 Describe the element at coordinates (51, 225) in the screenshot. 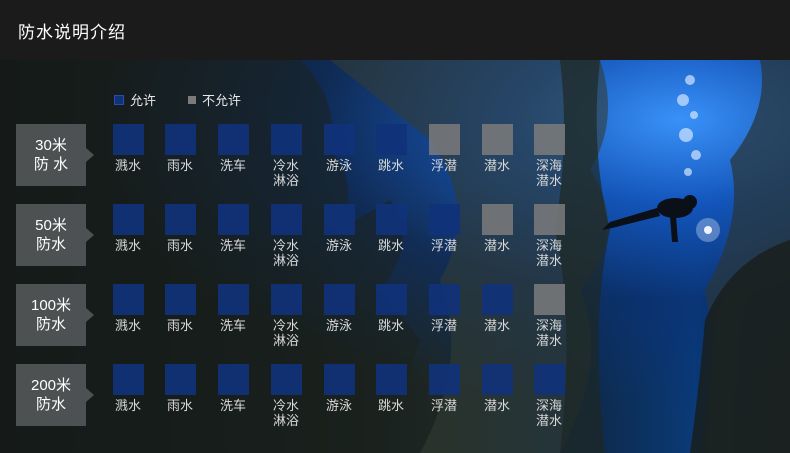

I see `depth-value: 50米` at that location.